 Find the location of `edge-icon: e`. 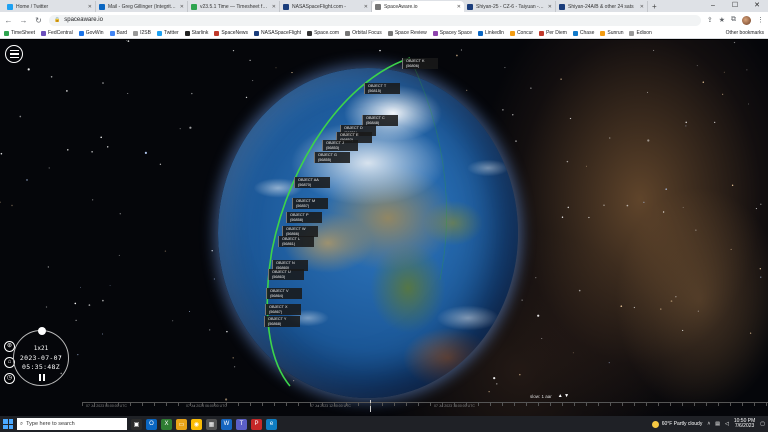

edge-icon: e is located at coordinates (271, 424).